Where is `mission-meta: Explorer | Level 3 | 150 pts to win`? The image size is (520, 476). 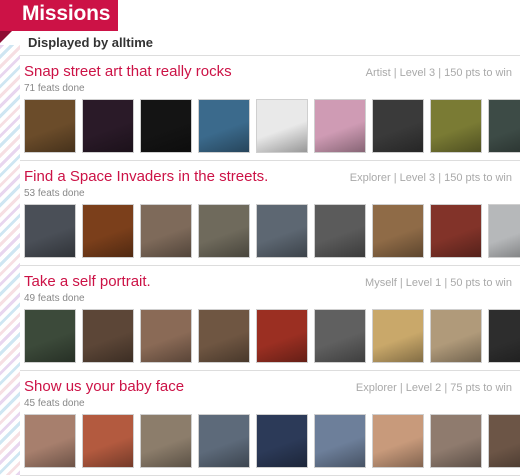 mission-meta: Explorer | Level 3 | 150 pts to win is located at coordinates (430, 178).